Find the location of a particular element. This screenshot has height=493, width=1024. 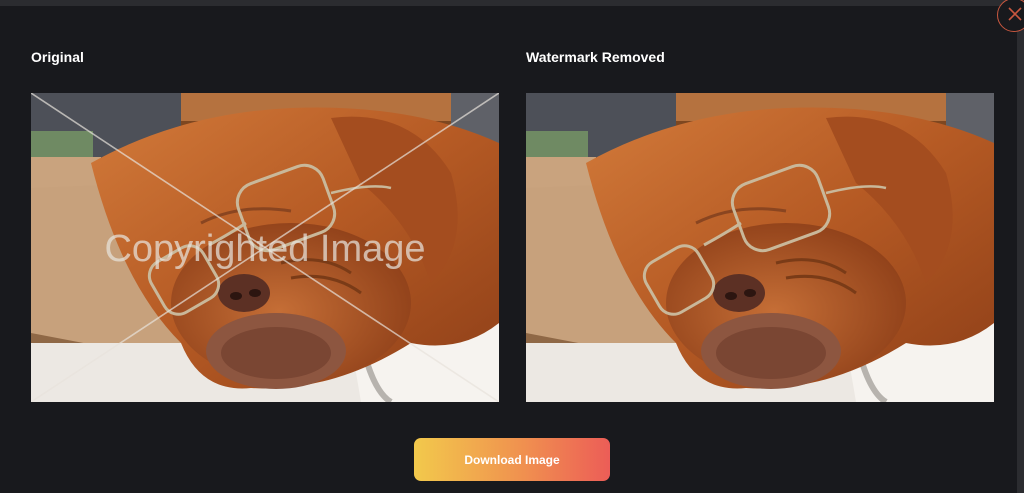

original-panel-title: Original is located at coordinates (57, 57).